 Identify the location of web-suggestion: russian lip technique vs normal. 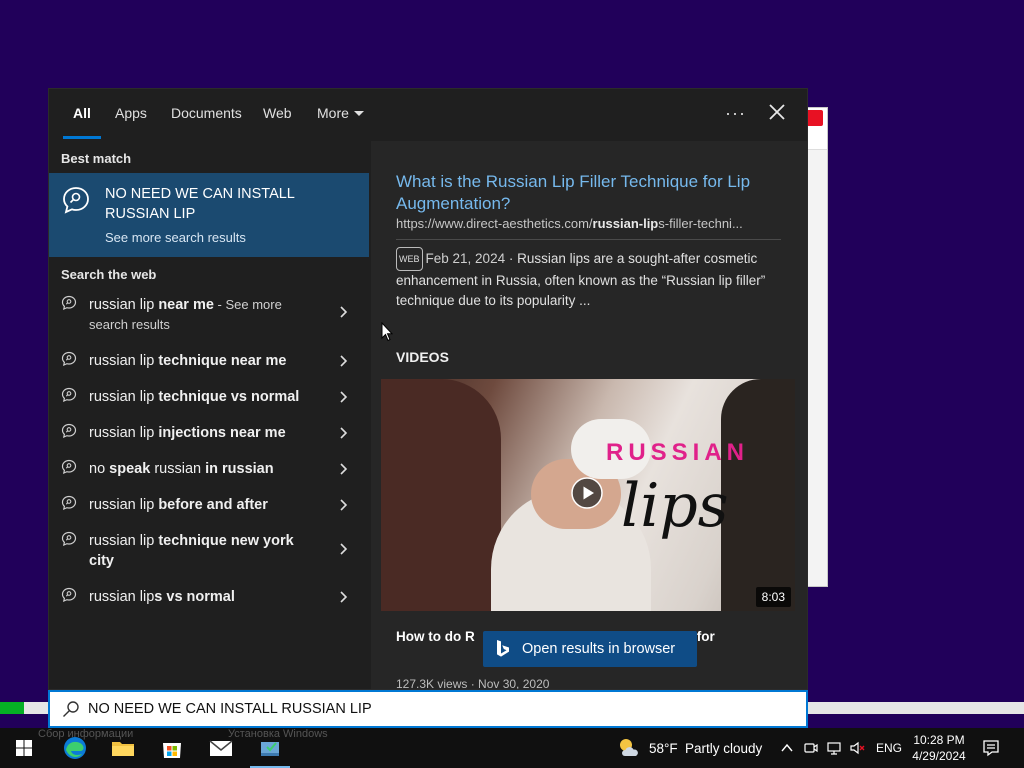
(209, 397).